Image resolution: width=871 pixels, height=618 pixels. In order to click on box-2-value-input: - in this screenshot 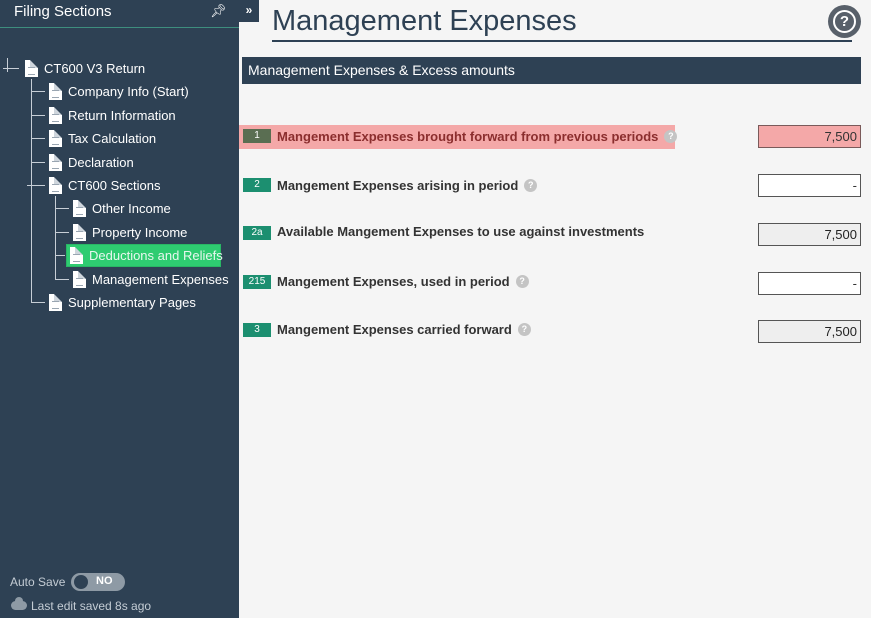, I will do `click(809, 185)`.